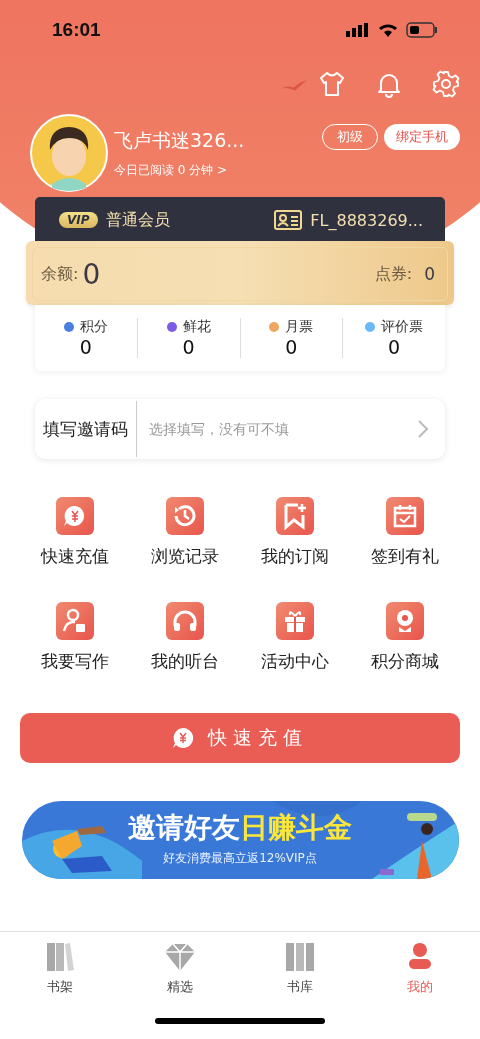 This screenshot has height=1039, width=480. I want to click on id-card-icon, so click(288, 220).